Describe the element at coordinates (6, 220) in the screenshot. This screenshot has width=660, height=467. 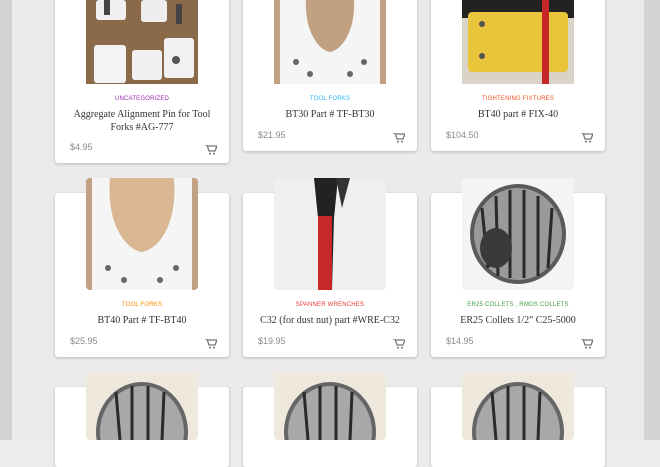
I see `left-scroll-gutter` at that location.